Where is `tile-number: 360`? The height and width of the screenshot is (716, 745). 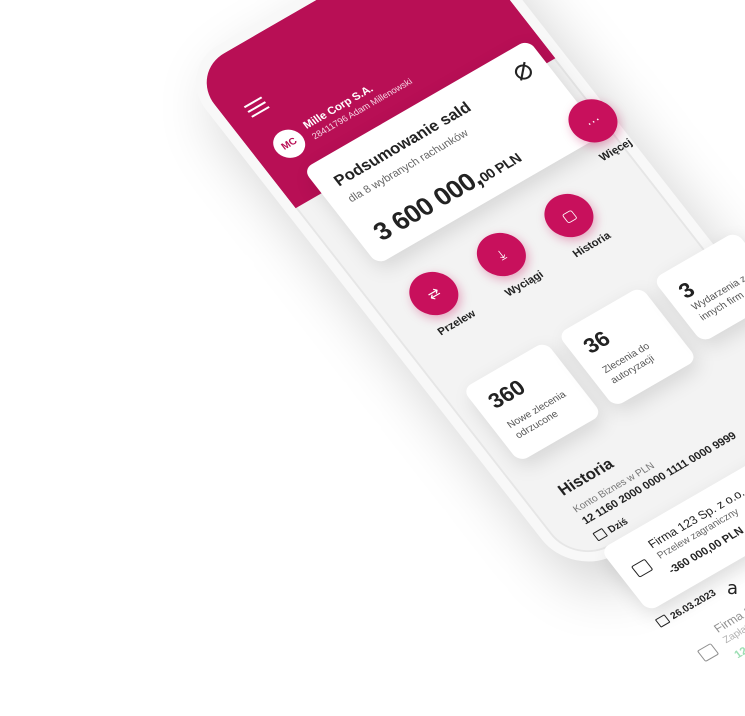
tile-number: 360 is located at coordinates (506, 394).